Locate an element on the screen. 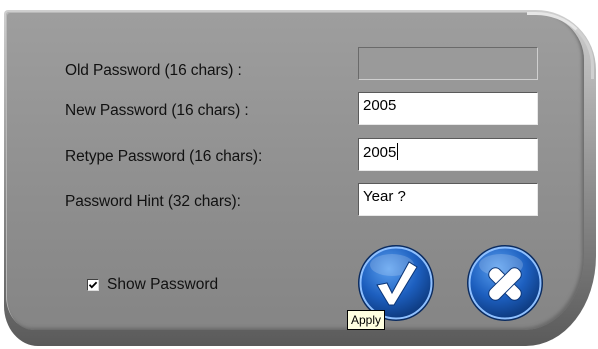  old-password-field is located at coordinates (448, 63).